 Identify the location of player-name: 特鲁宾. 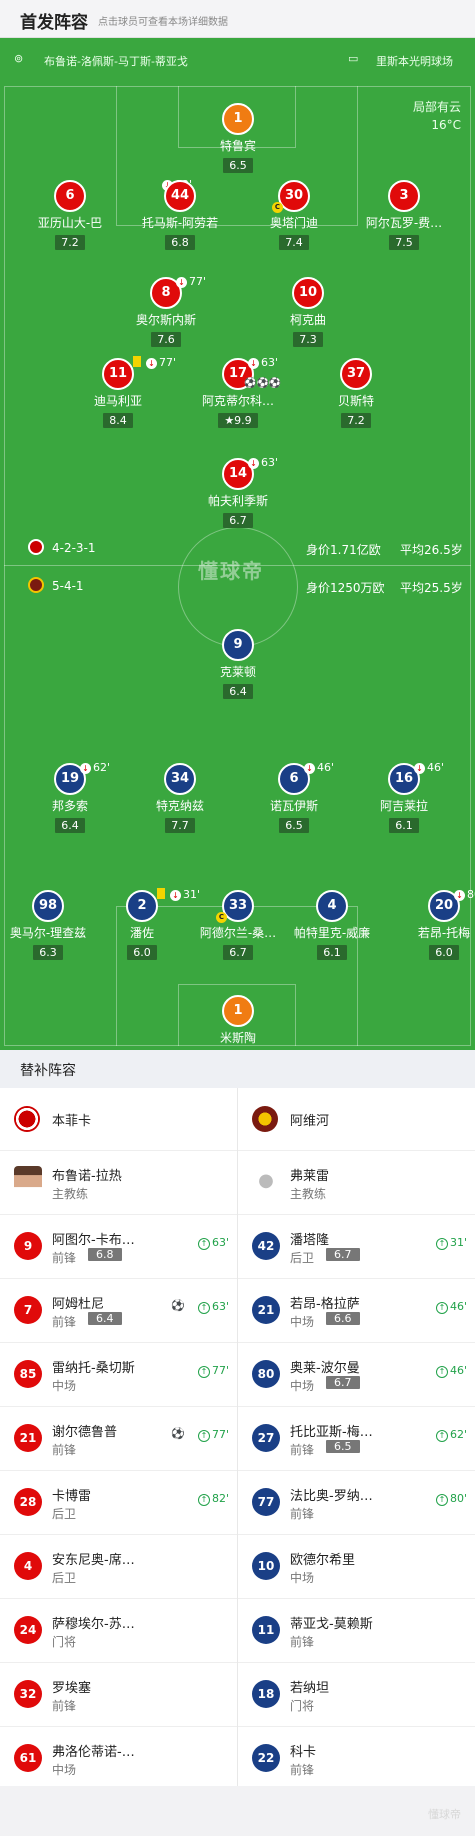
(237, 146).